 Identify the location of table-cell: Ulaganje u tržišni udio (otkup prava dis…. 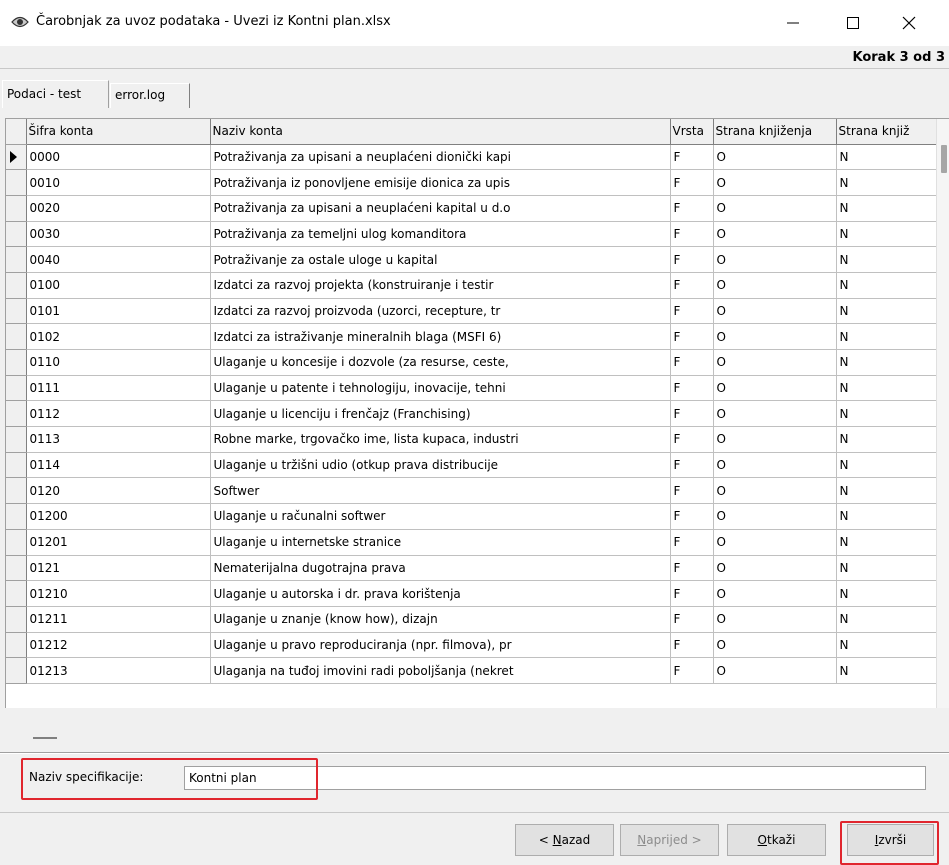
(440, 465).